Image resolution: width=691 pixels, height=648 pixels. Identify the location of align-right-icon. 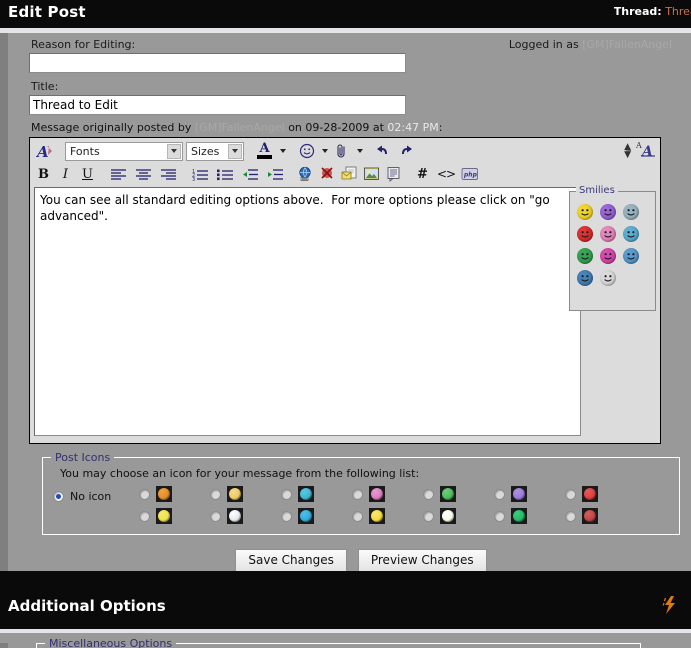
(168, 174).